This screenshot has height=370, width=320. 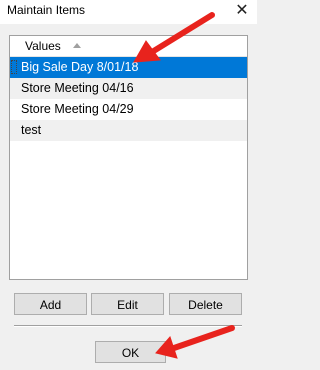 I want to click on close-icon: ✕, so click(x=242, y=11).